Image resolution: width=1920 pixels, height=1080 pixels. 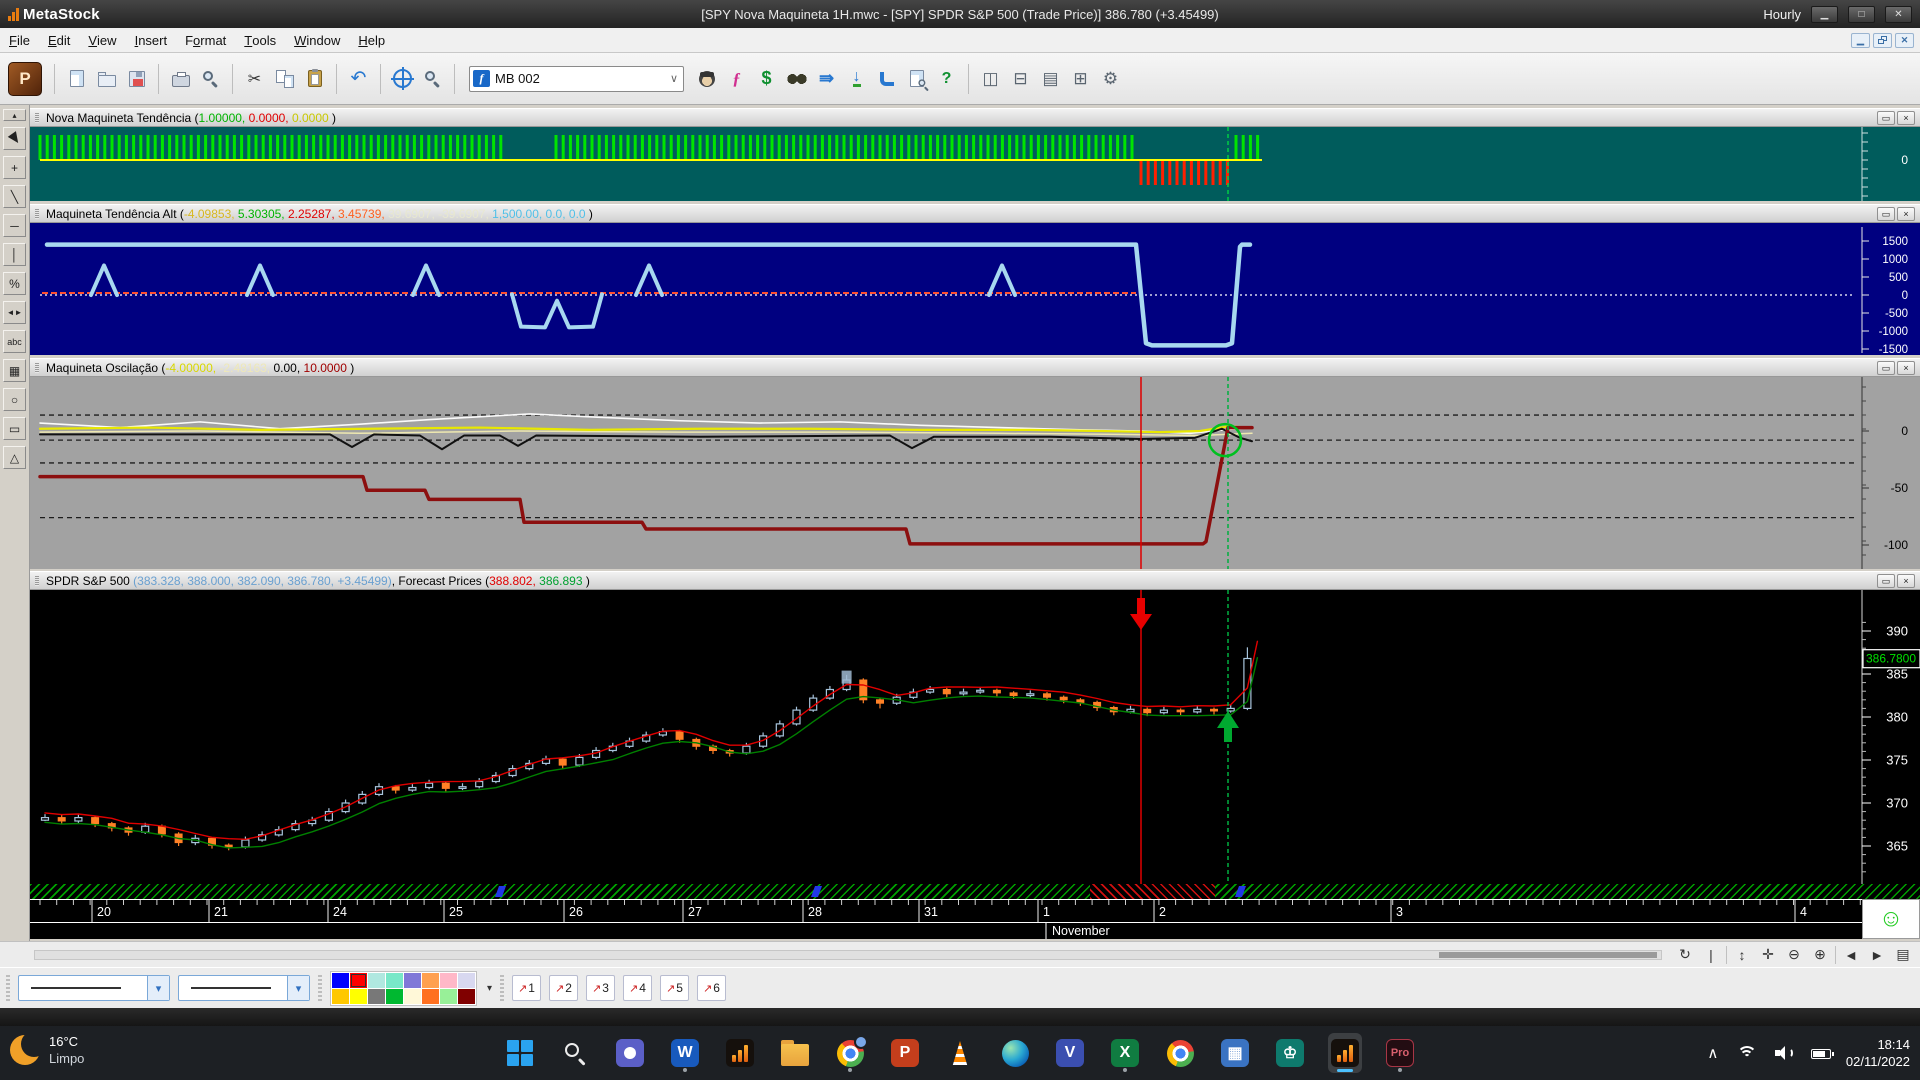 I want to click on menu-tools: Tools, so click(x=260, y=40).